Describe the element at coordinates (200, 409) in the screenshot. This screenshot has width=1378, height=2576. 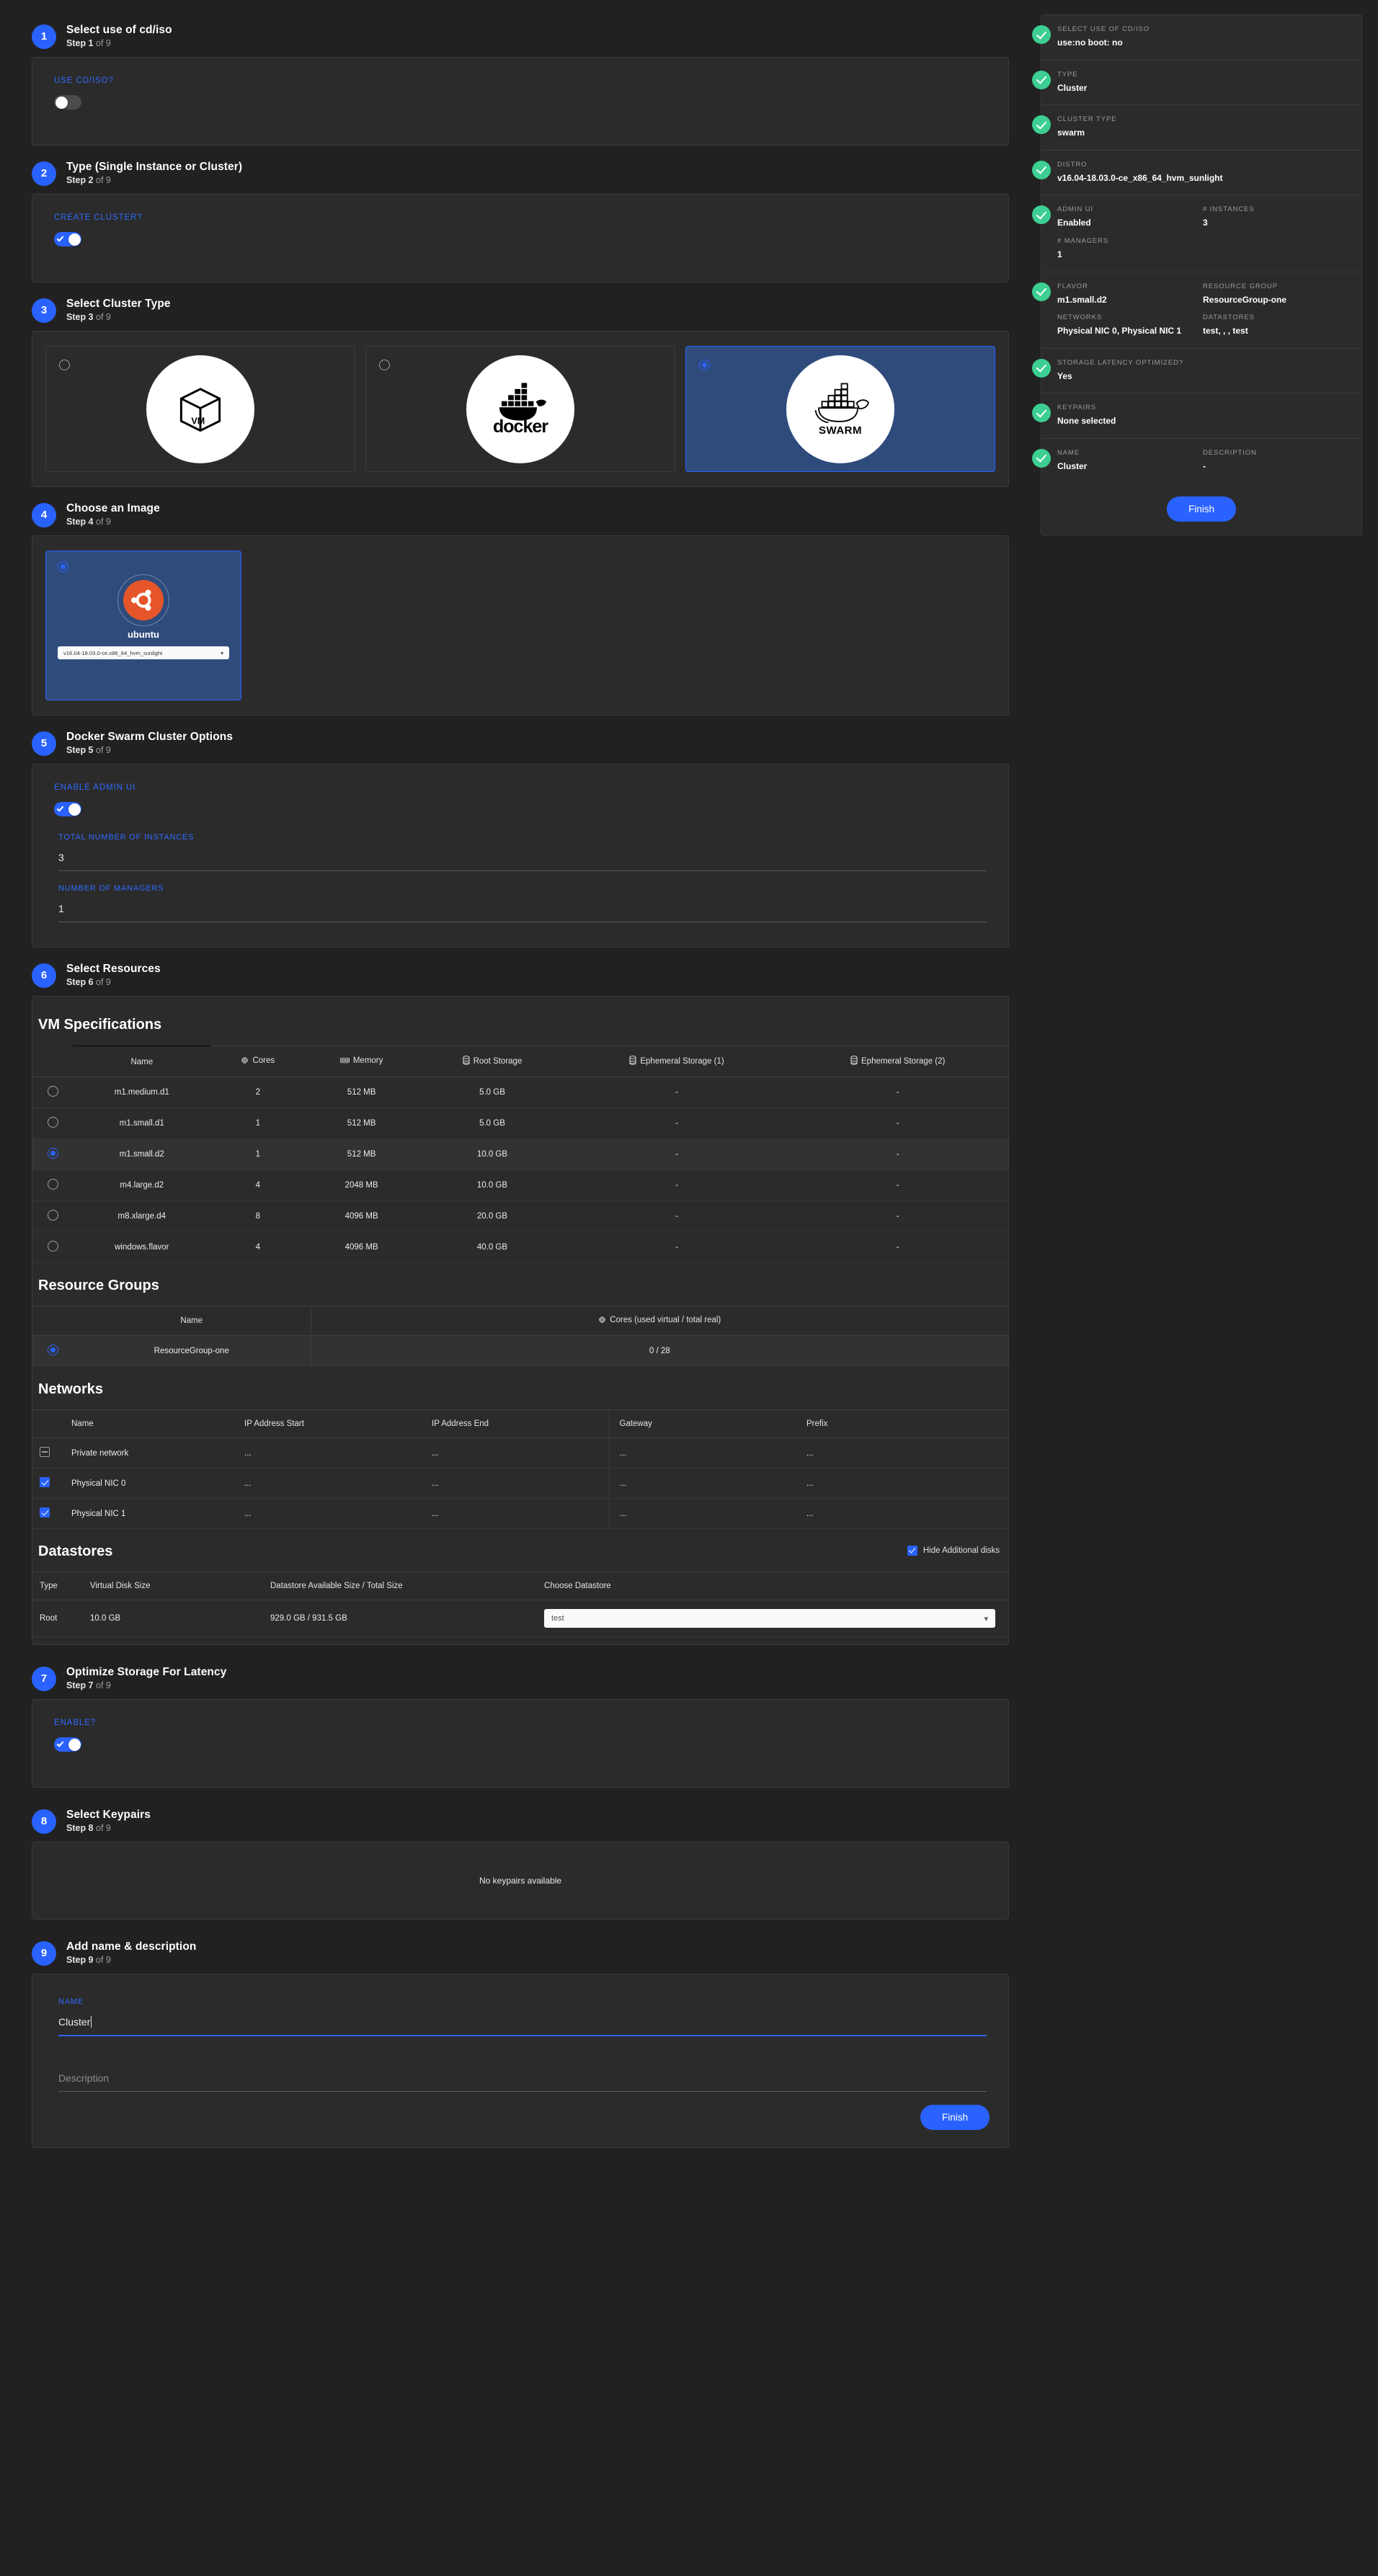
I see `cluster-type-card-vm: VM` at that location.